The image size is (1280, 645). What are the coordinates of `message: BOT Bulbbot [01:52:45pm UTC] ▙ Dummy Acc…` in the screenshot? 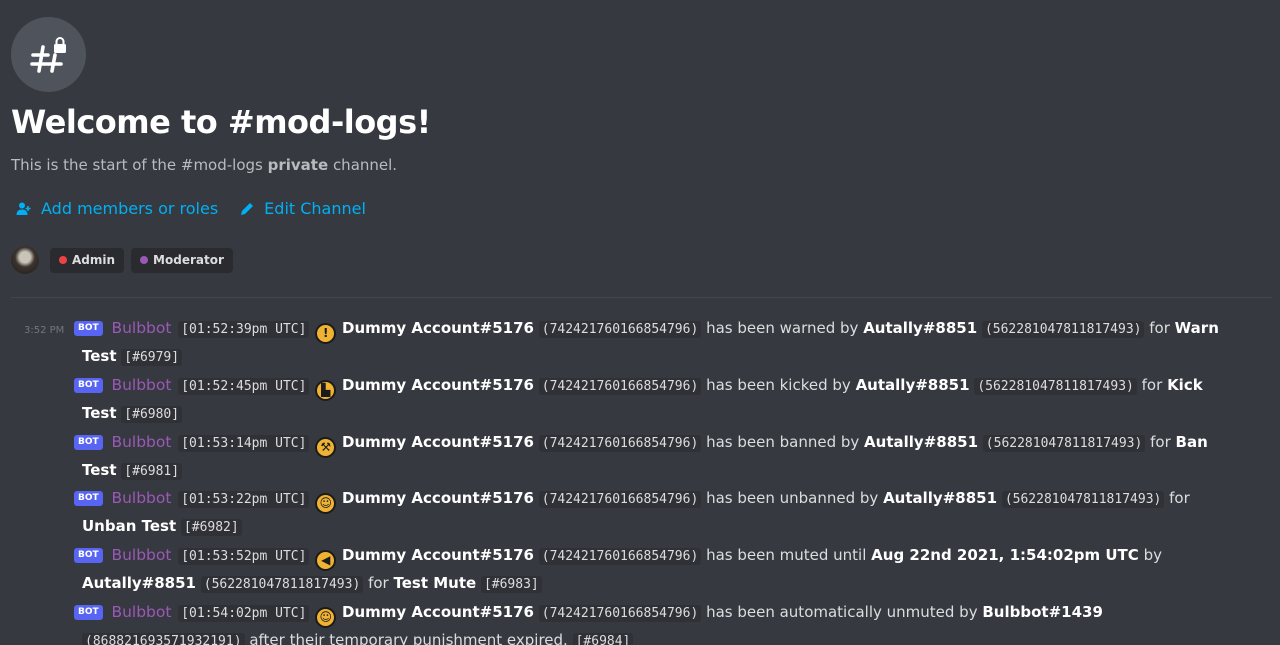 It's located at (640, 399).